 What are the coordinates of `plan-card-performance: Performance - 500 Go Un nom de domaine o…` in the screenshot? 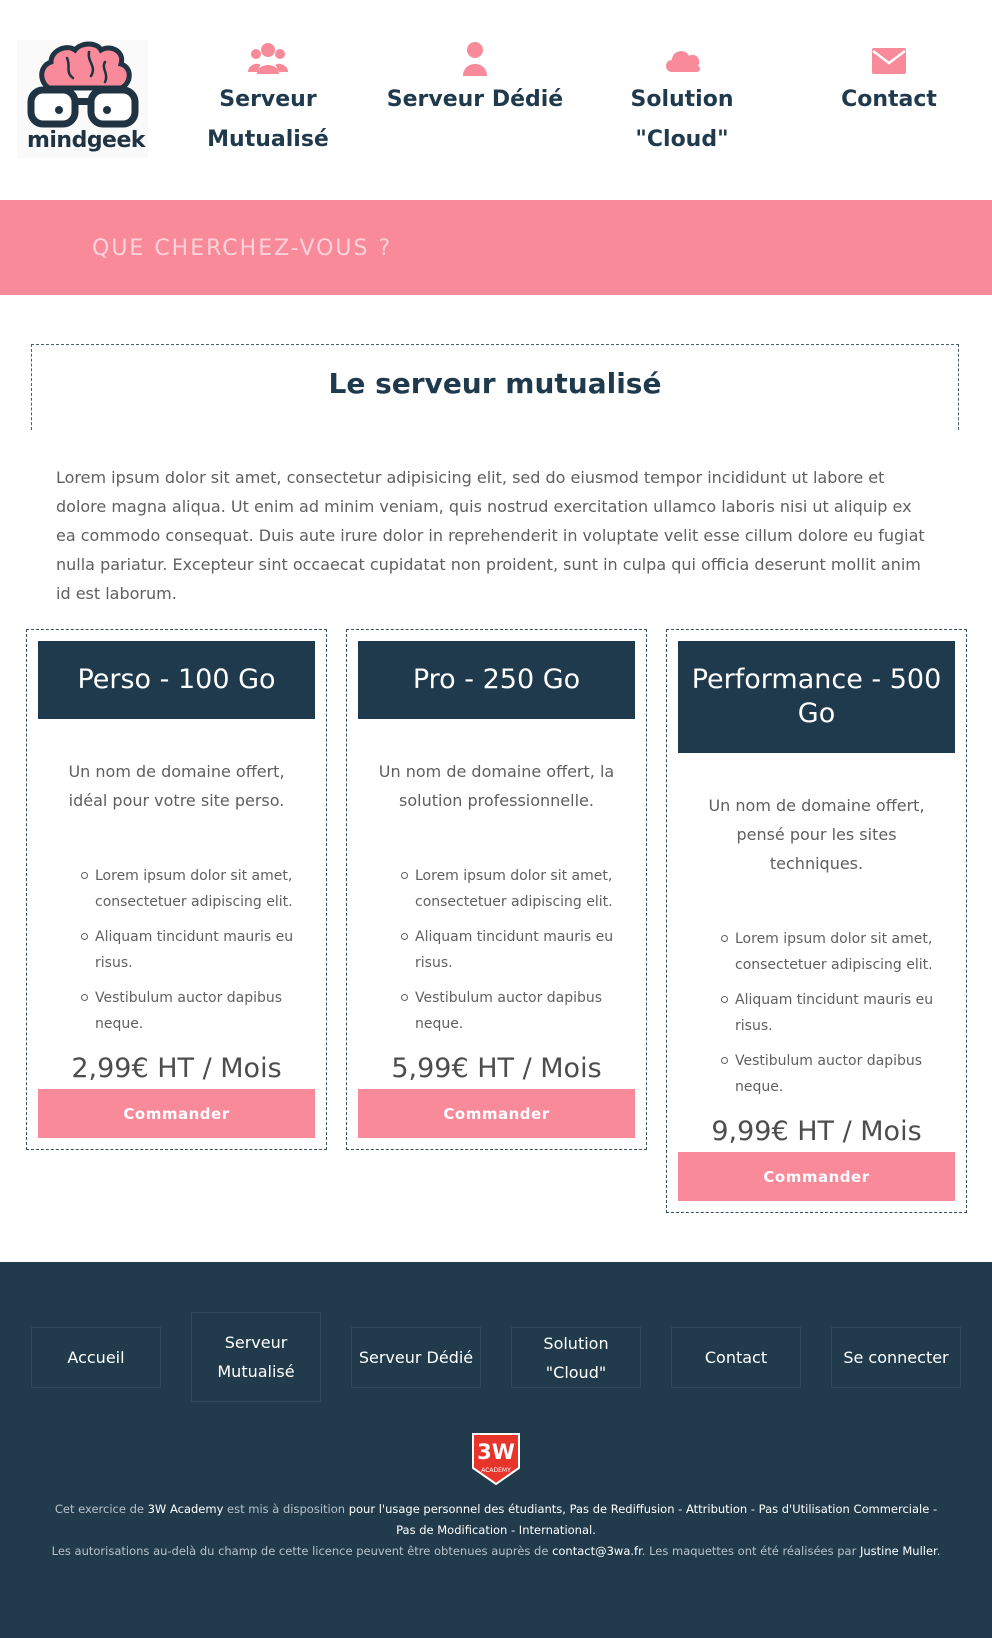 It's located at (816, 921).